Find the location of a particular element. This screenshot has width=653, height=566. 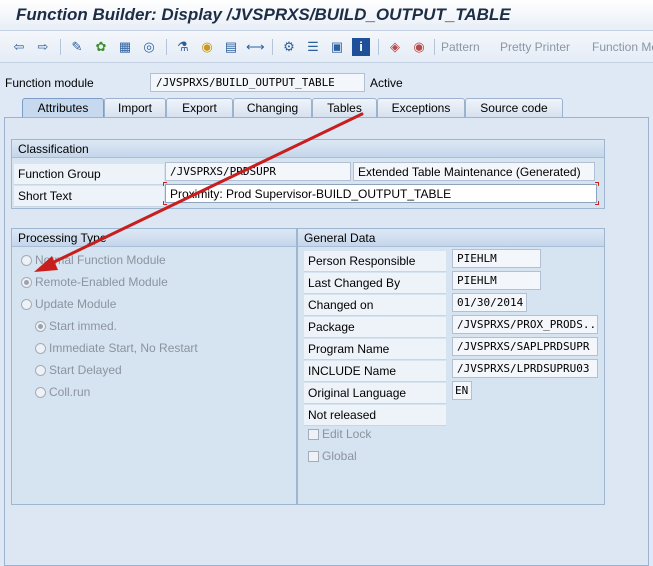

display-object-icon: ▣ is located at coordinates (337, 47).